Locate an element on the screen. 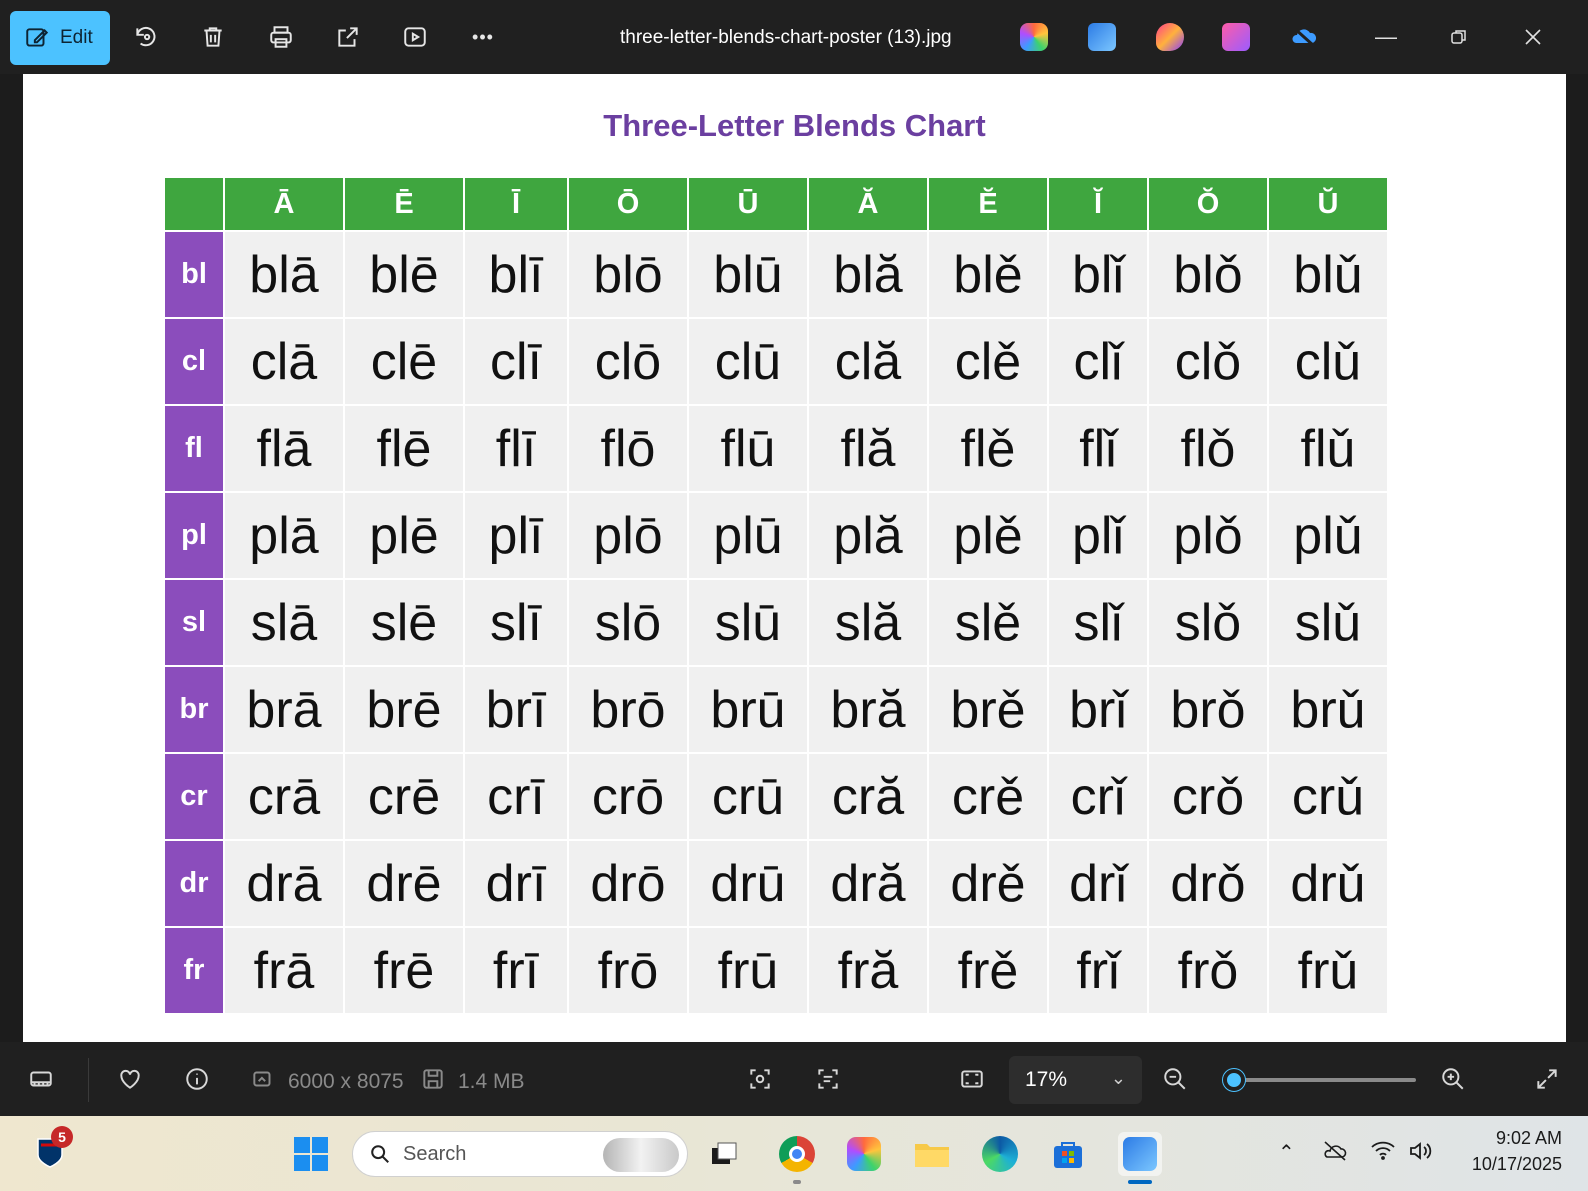 Image resolution: width=1588 pixels, height=1191 pixels. blend-row: br brā brē brī brō brū bră brě brǐ brǒ brǔ is located at coordinates (776, 709).